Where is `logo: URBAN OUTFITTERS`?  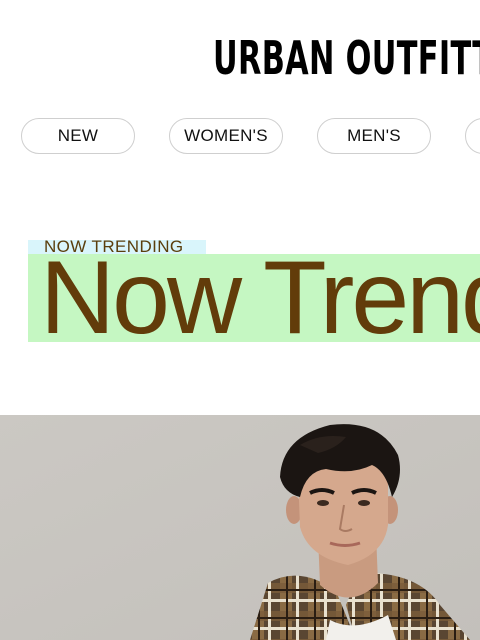
logo: URBAN OUTFITTERS is located at coordinates (346, 58).